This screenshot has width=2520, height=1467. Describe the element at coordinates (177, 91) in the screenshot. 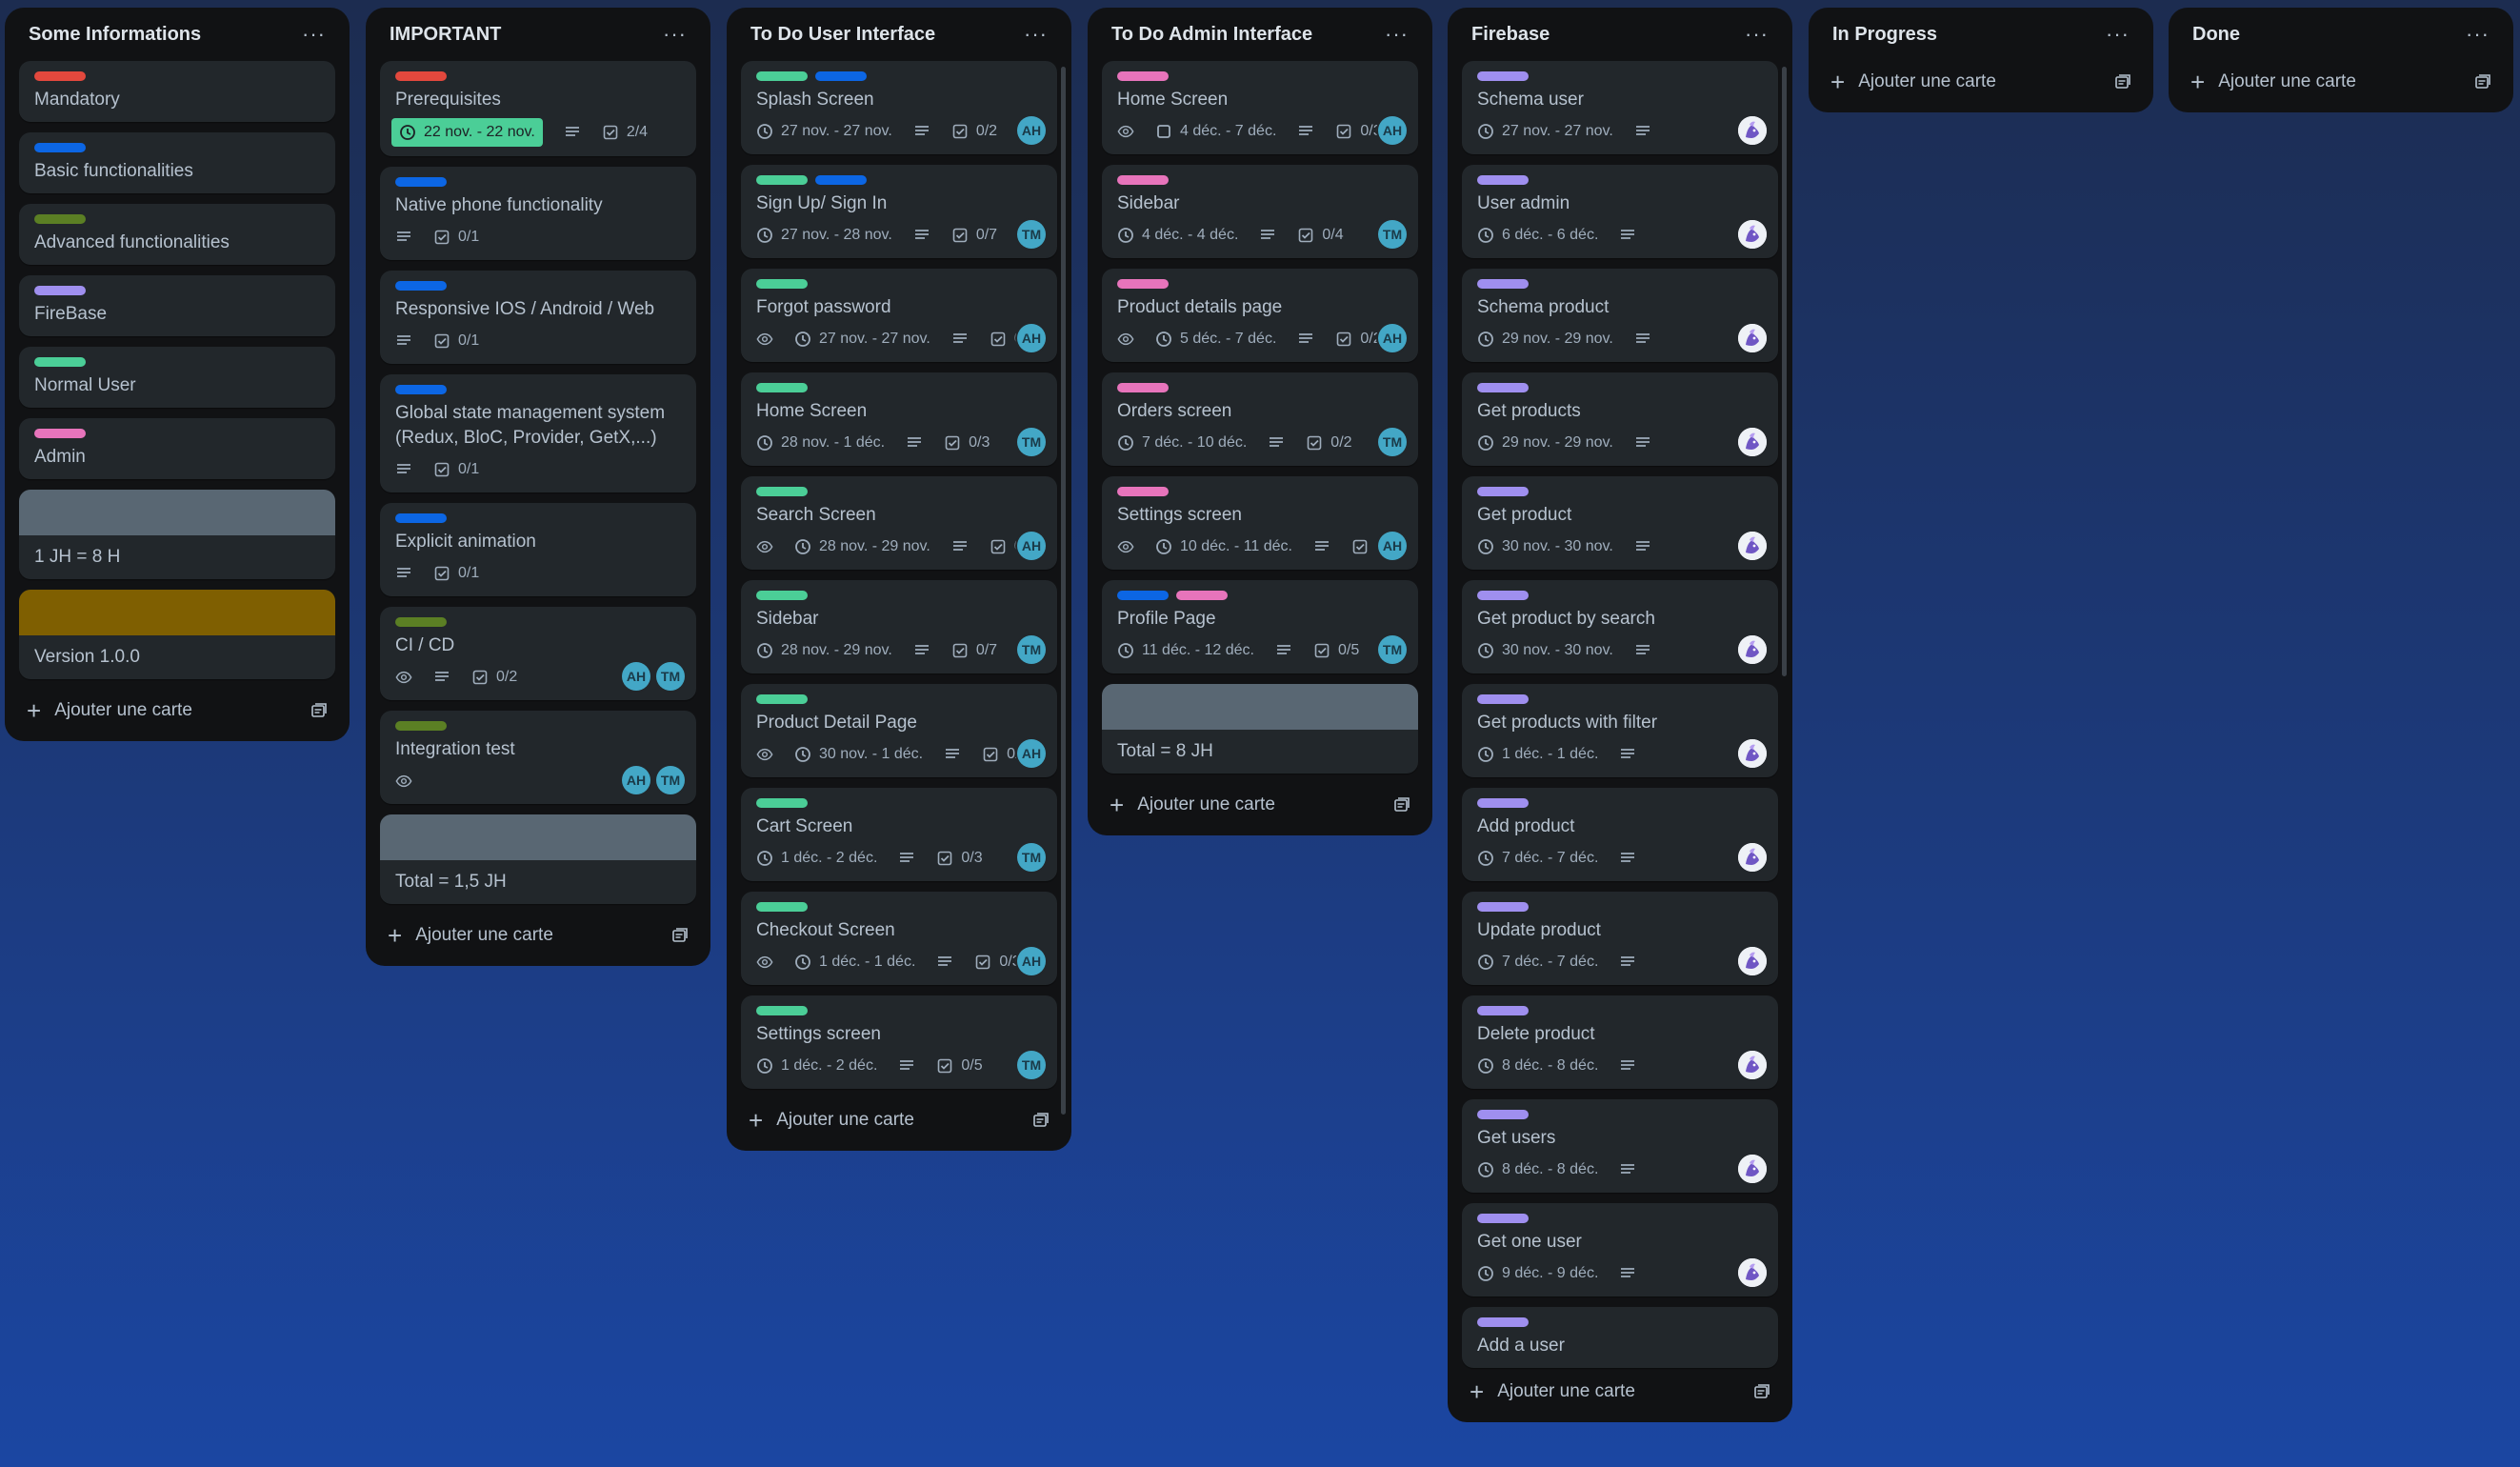

I see `card: Mandatory` at that location.